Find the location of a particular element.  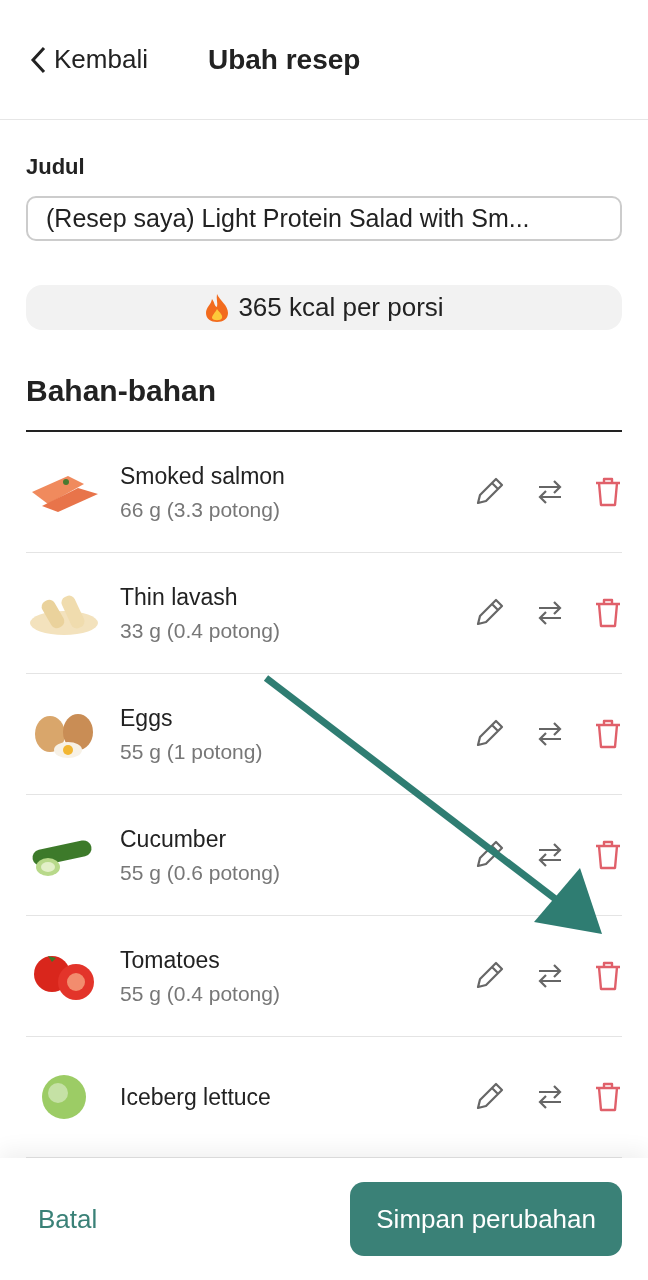

back-button: Kembali is located at coordinates (89, 59).